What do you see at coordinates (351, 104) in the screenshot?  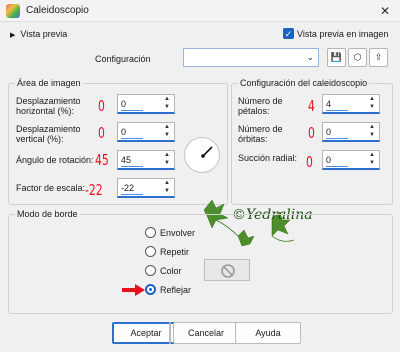 I see `petals-spinner: 4 ▲ ▼` at bounding box center [351, 104].